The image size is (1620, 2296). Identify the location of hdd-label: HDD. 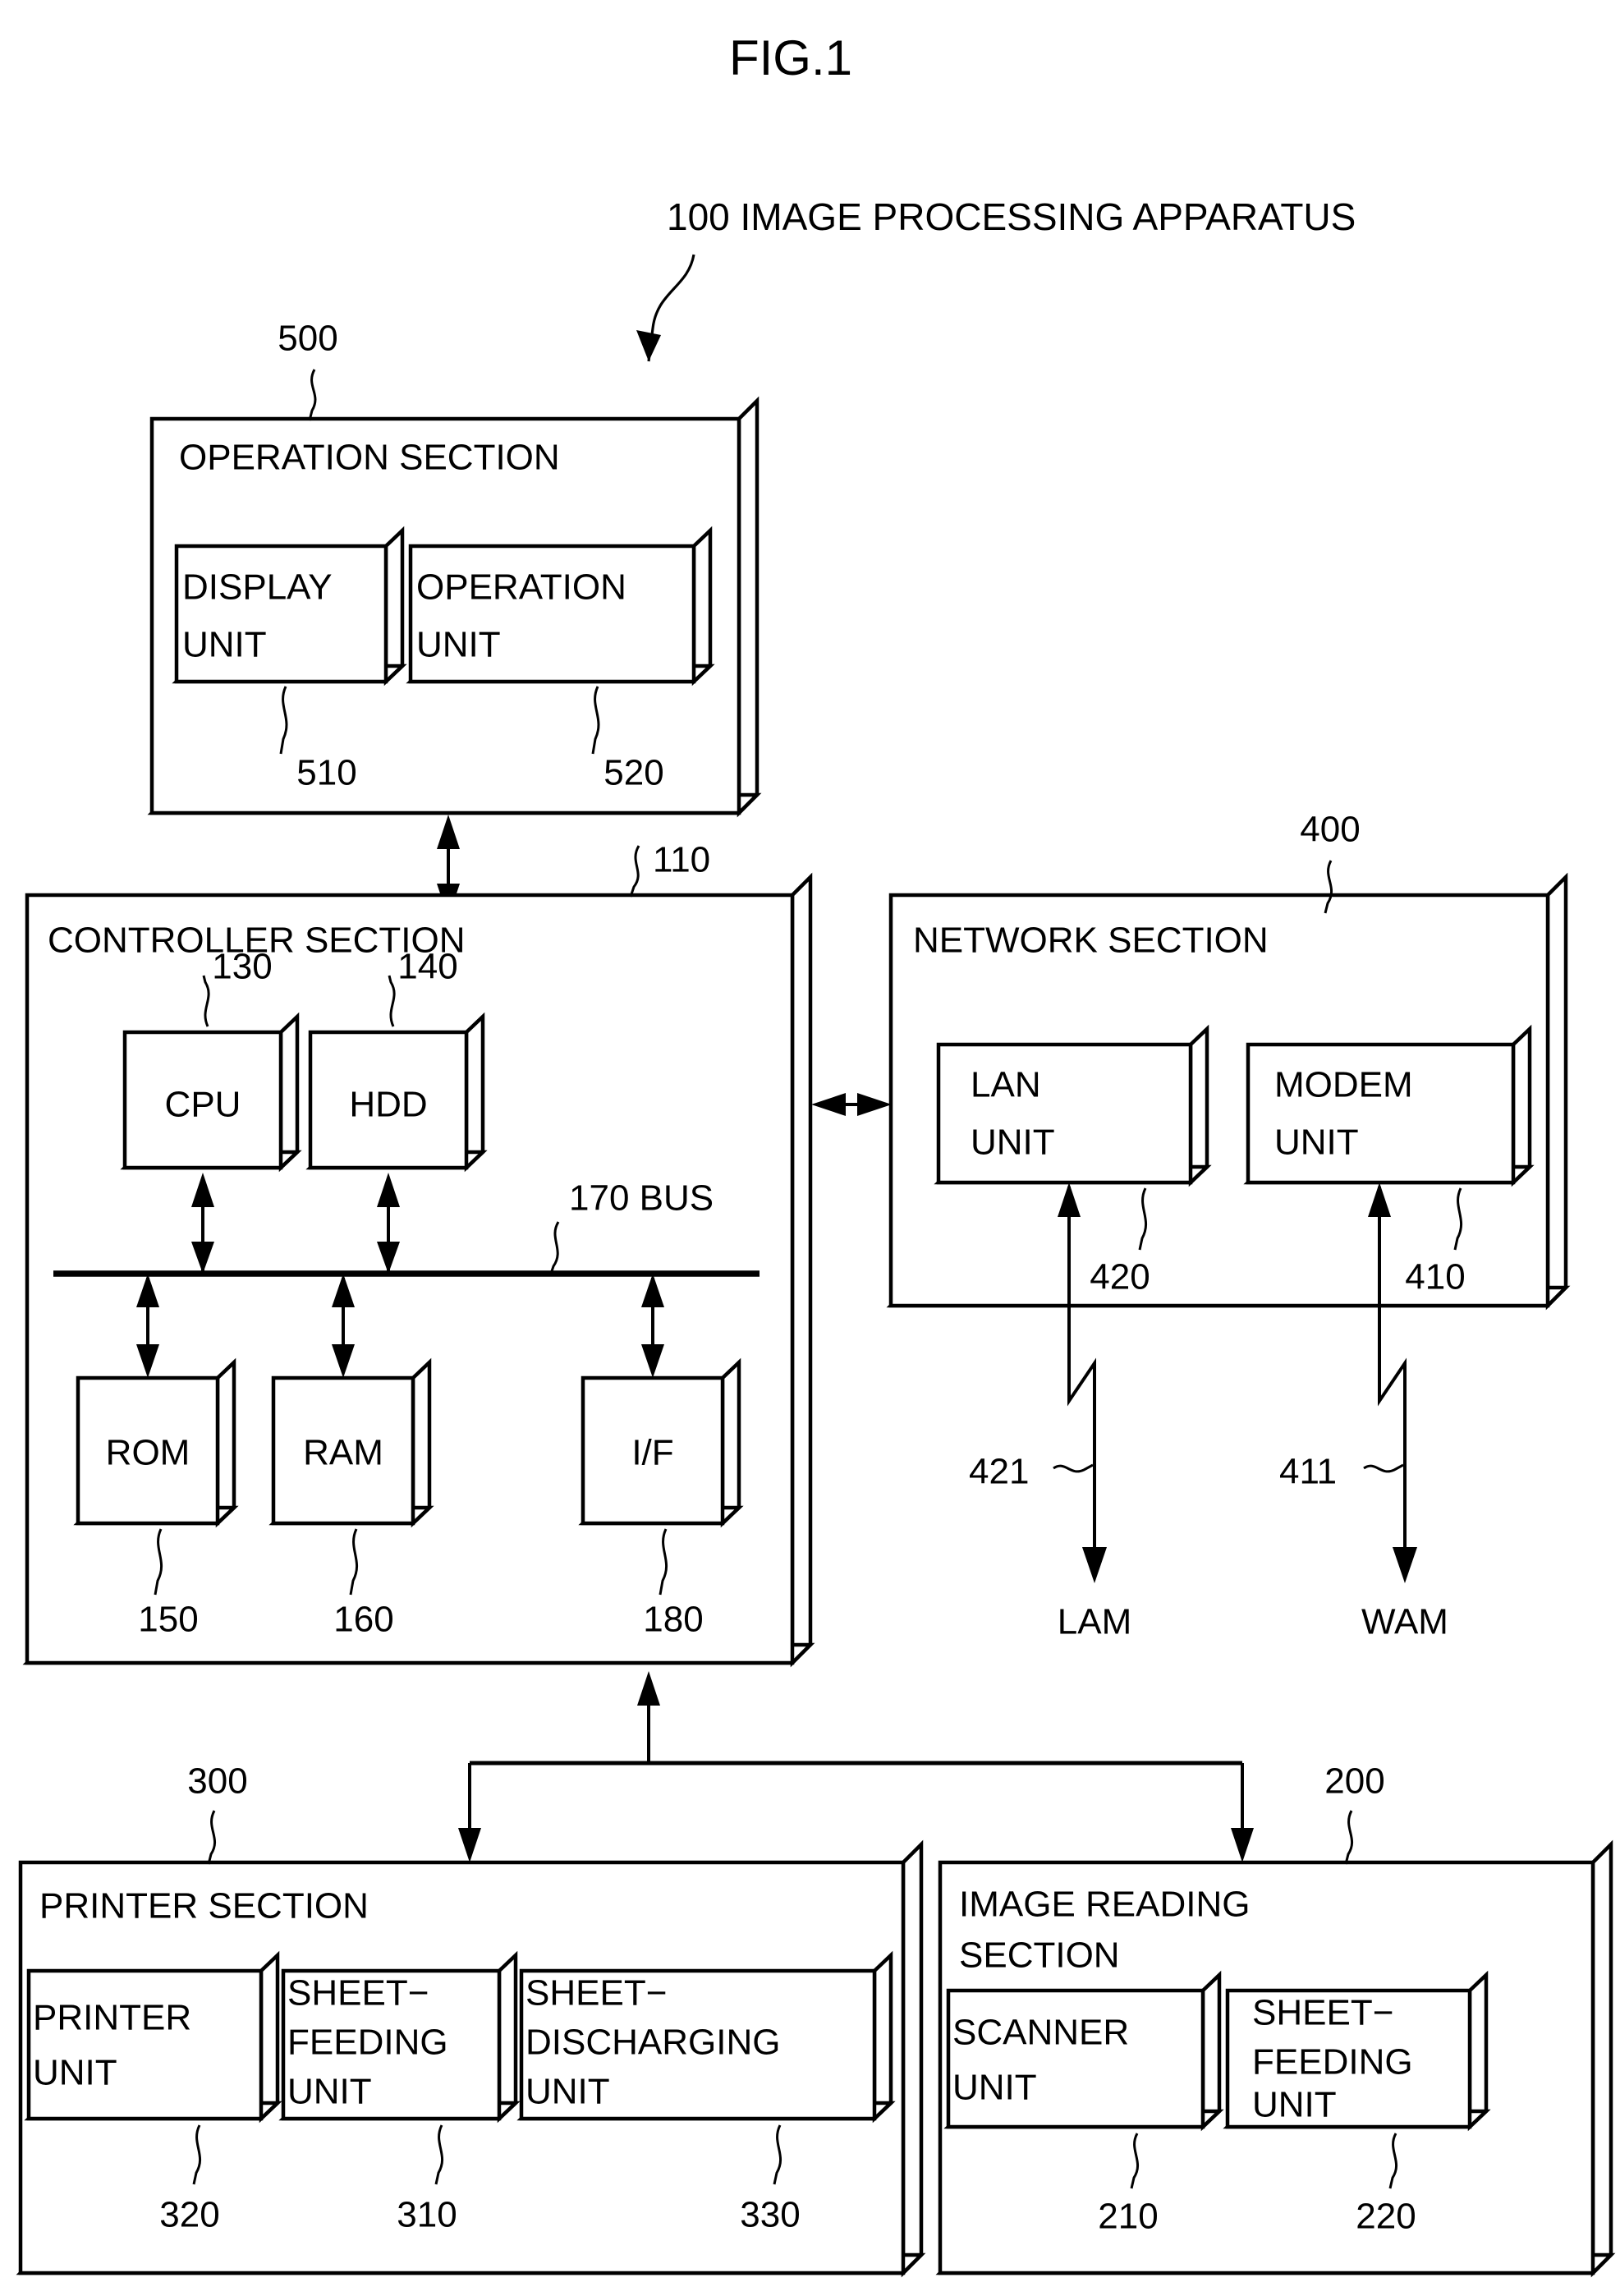
(388, 1105).